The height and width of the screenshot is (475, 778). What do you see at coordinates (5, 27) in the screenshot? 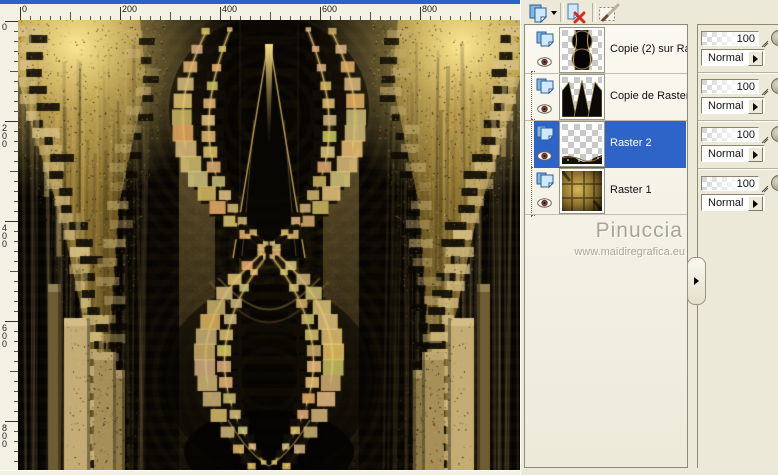
I see `v-ruler-label: 0` at bounding box center [5, 27].